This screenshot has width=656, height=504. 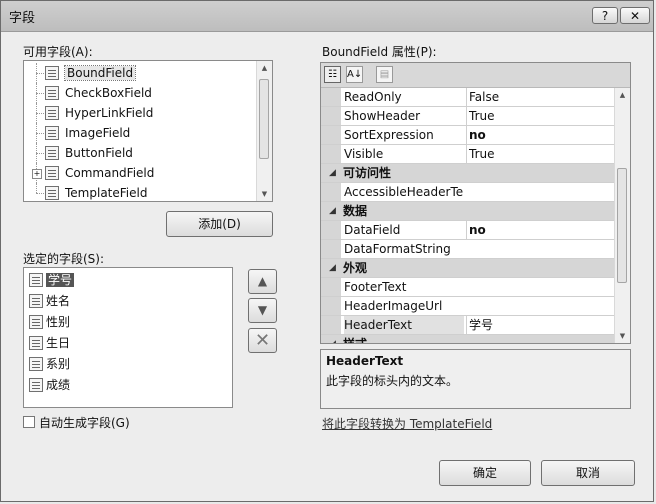 What do you see at coordinates (384, 74) in the screenshot?
I see `property-pages-icon: ▤` at bounding box center [384, 74].